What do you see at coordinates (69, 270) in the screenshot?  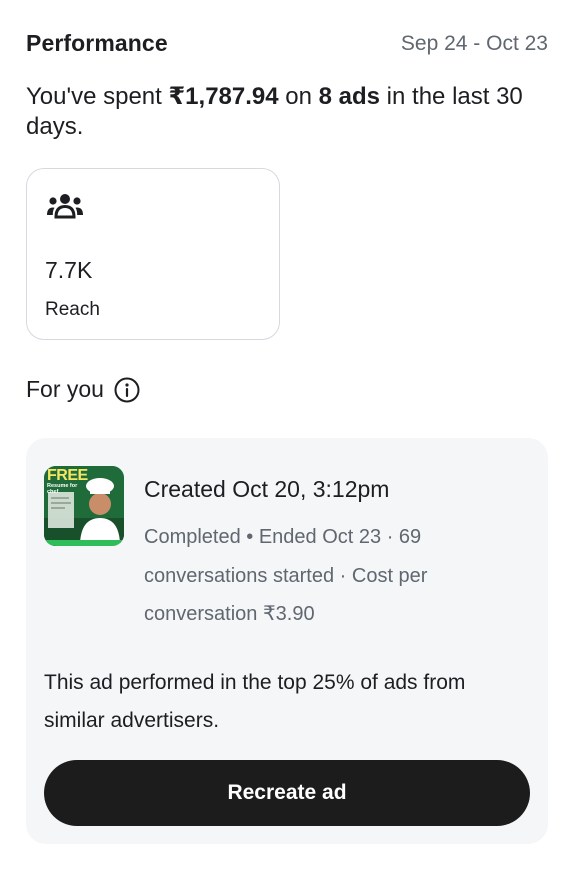 I see `reach-value: 7.7K` at bounding box center [69, 270].